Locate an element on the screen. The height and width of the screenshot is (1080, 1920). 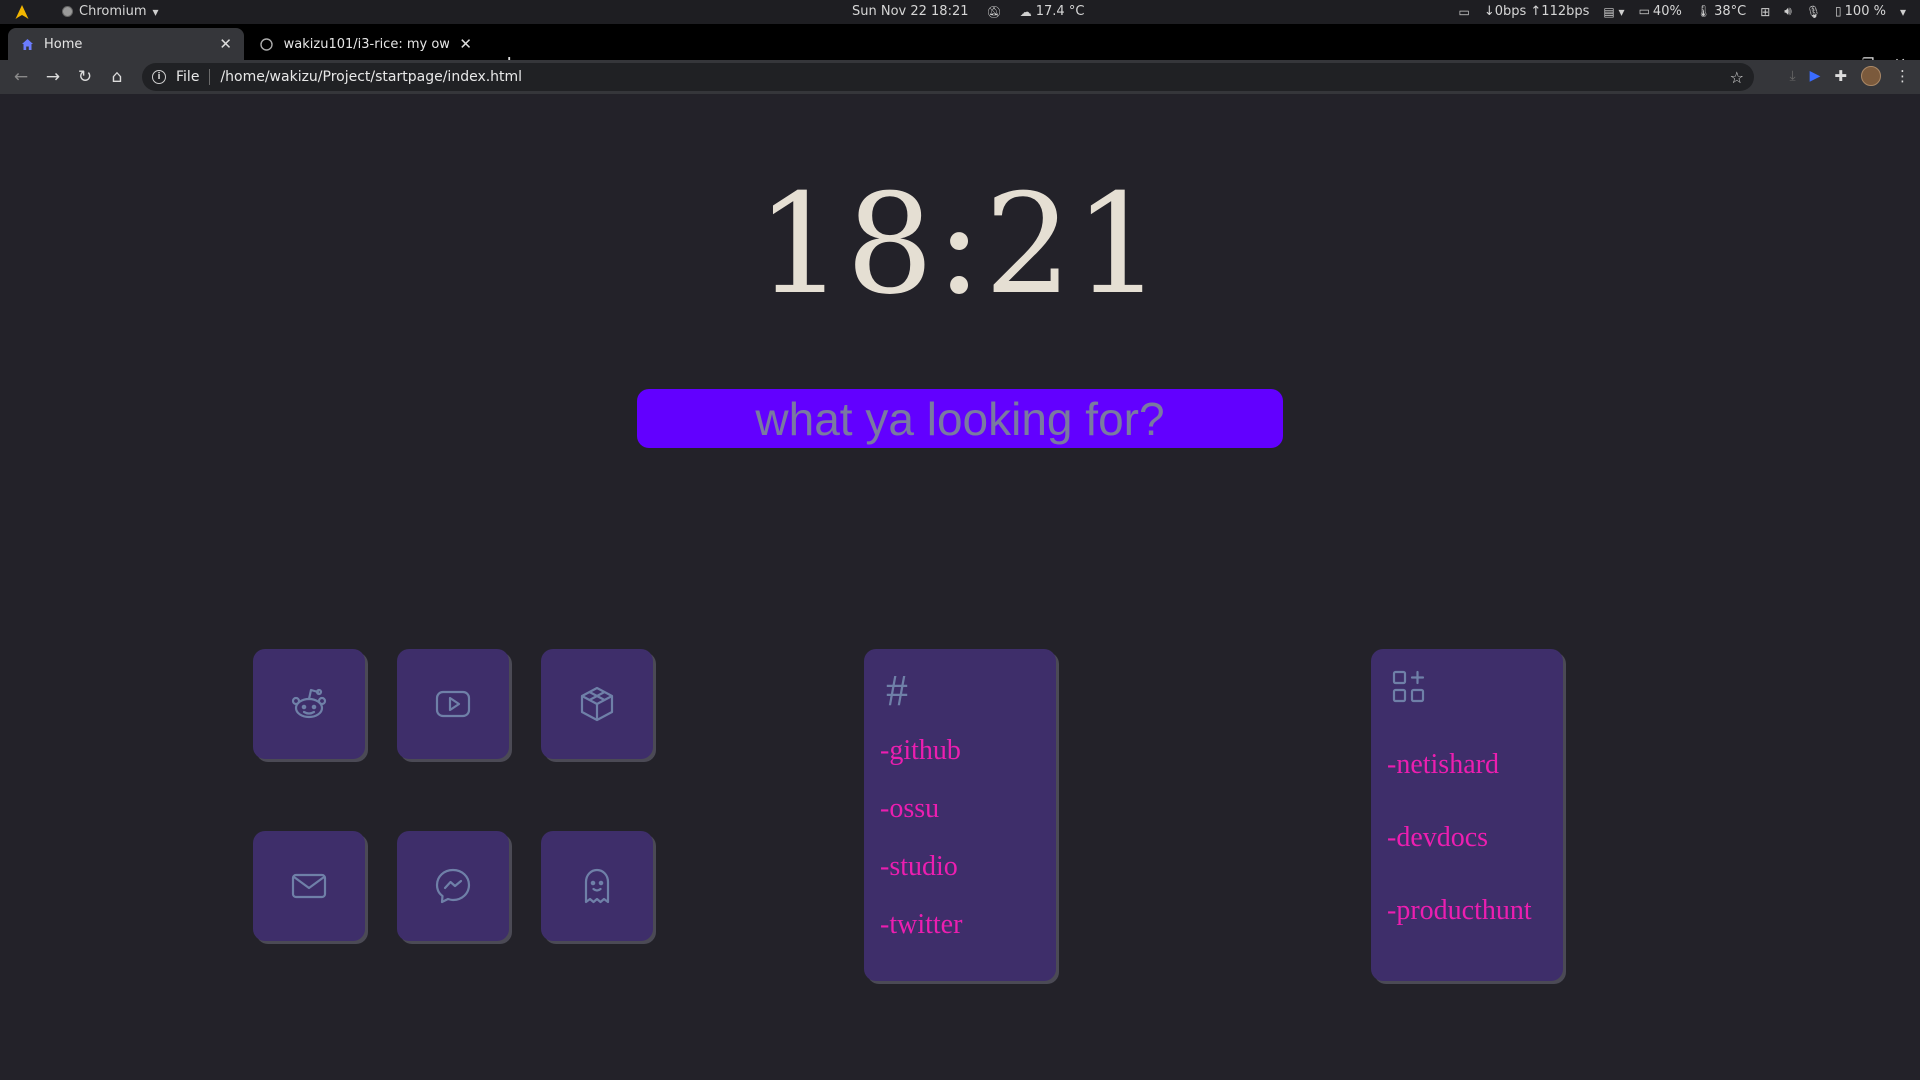
youtube-icon is located at coordinates (453, 704).